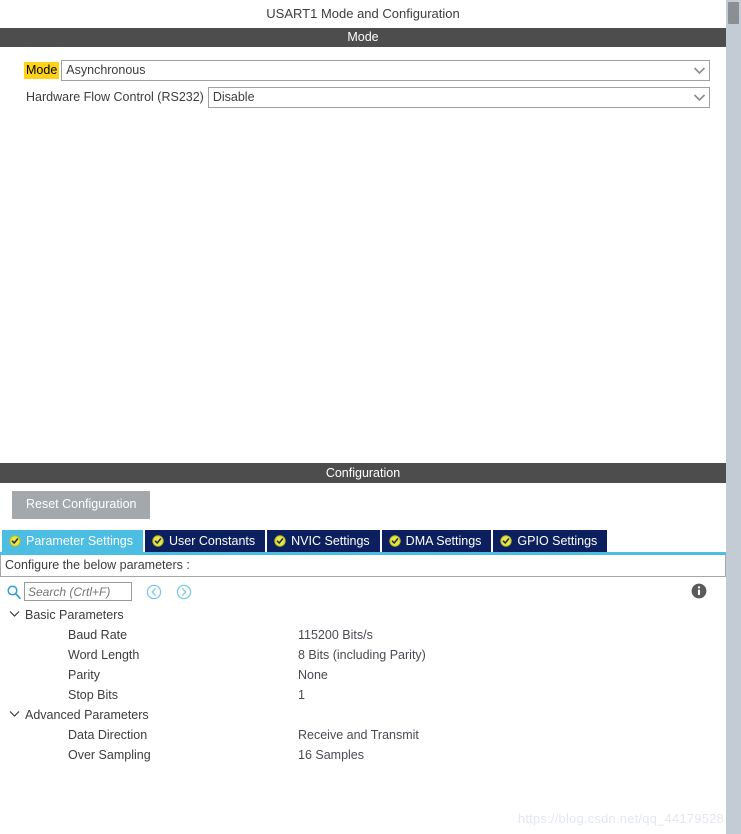 This screenshot has height=834, width=741. I want to click on param-name: Data Direction, so click(108, 735).